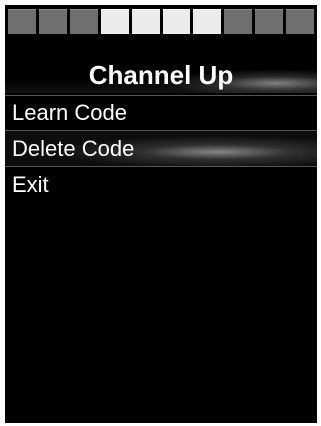  What do you see at coordinates (161, 112) in the screenshot?
I see `menu-item-learn-code: Learn Code` at bounding box center [161, 112].